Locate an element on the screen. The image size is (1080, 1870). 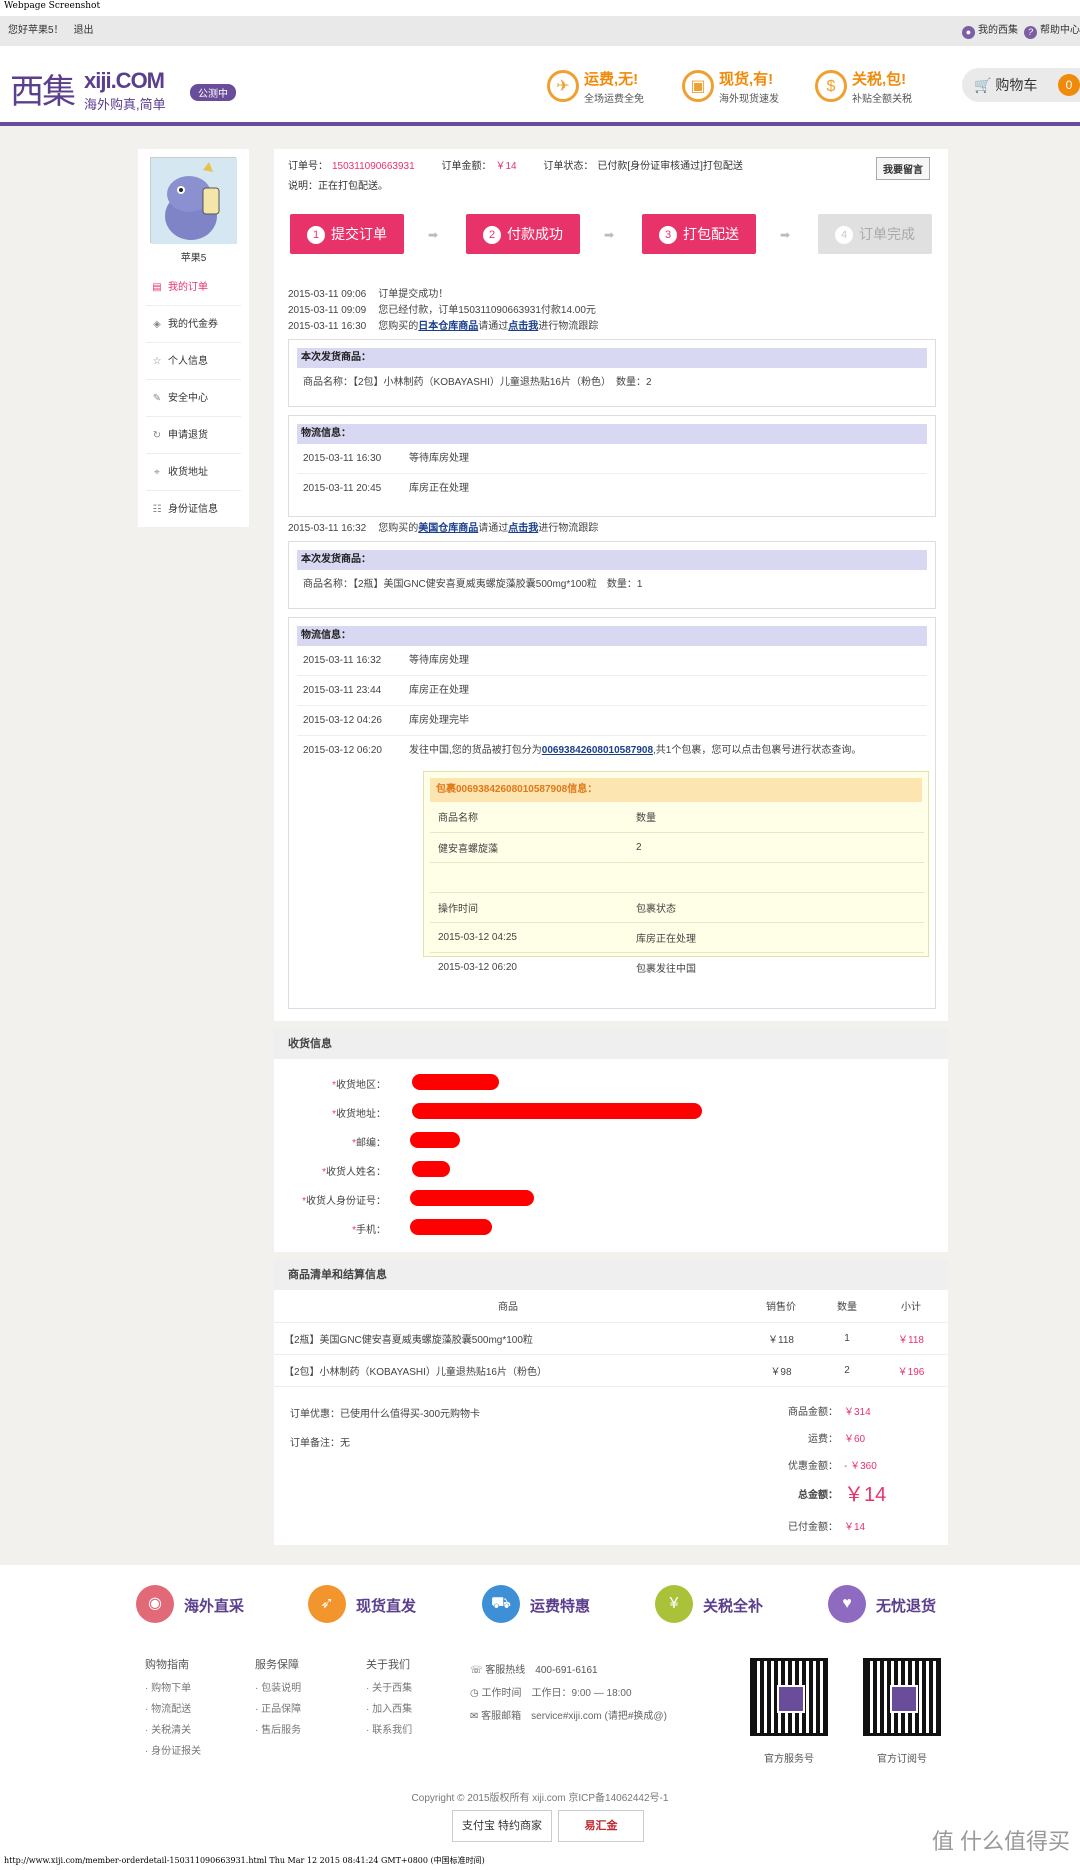
refresh-icon: ↻ is located at coordinates (157, 435).